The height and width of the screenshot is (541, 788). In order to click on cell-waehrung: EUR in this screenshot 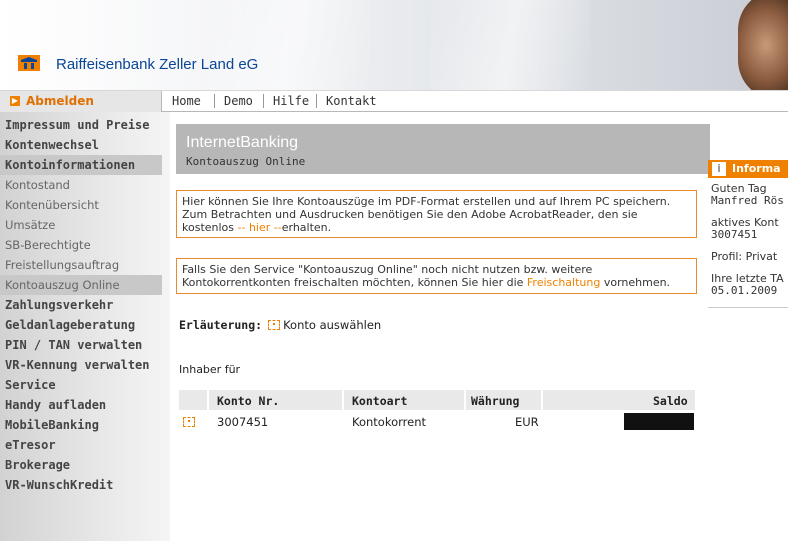, I will do `click(527, 422)`.